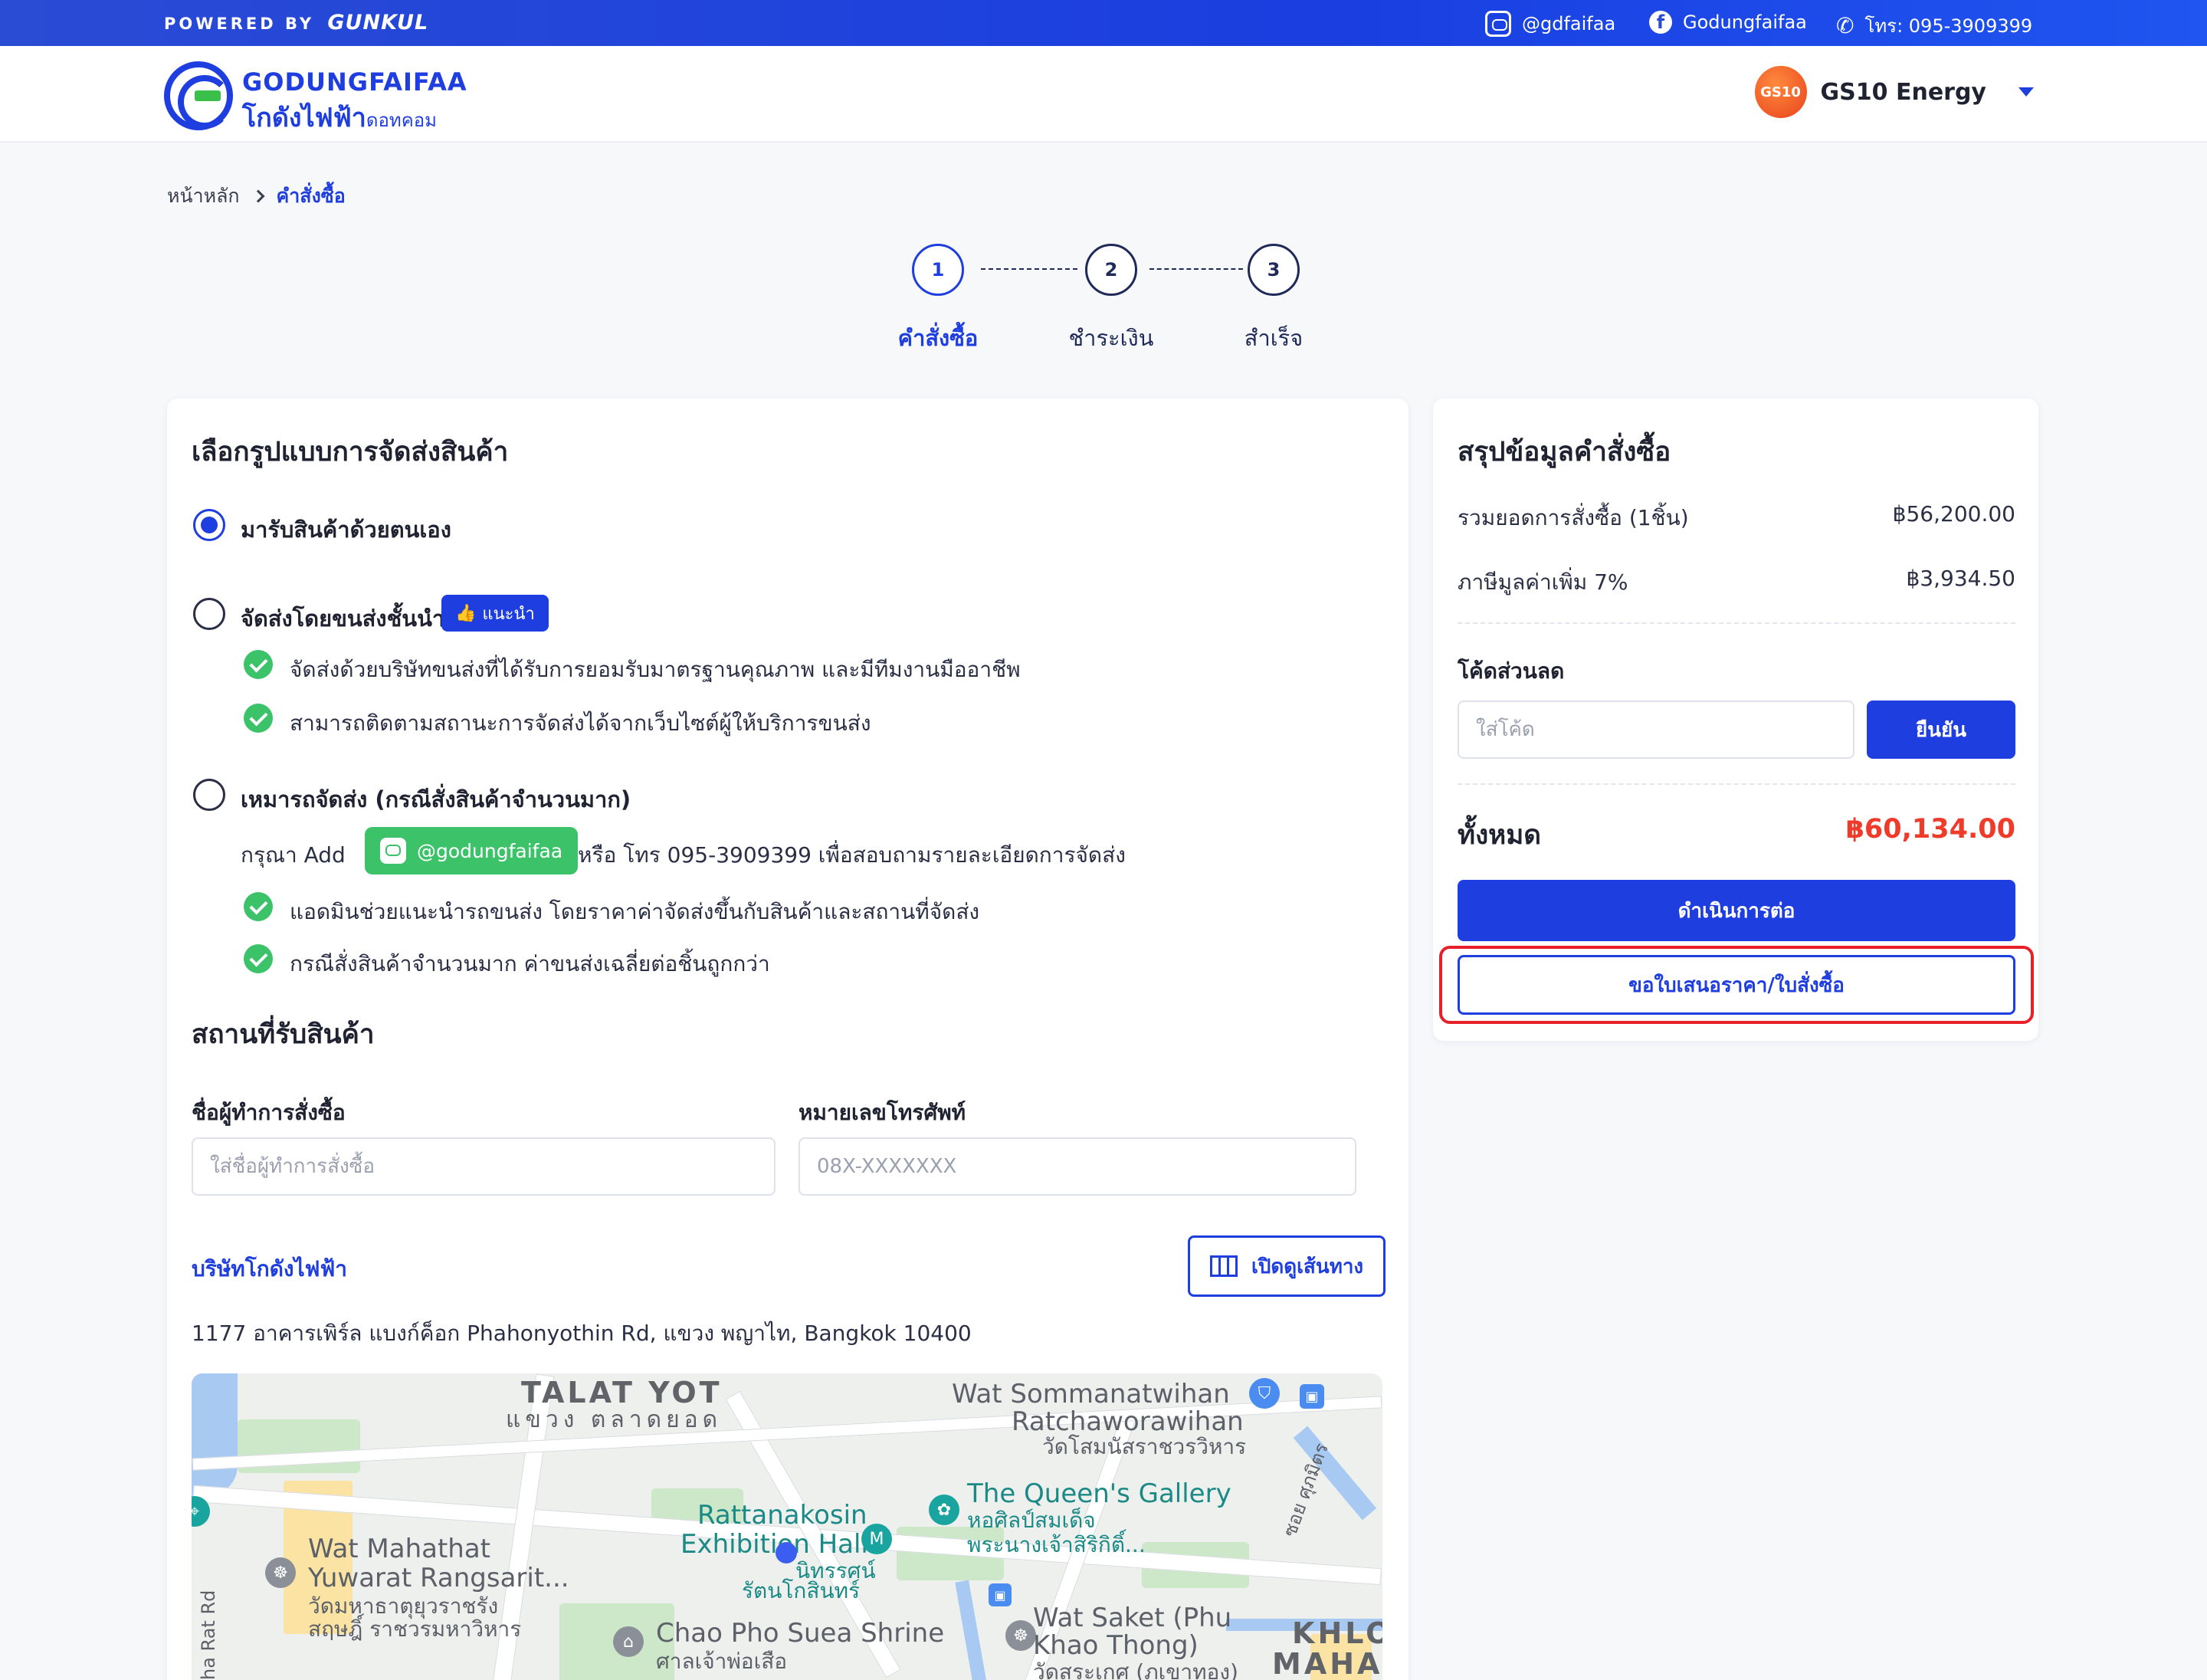 This screenshot has height=1680, width=2207. Describe the element at coordinates (722, 1661) in the screenshot. I see `map-label: ศาลเจ้าพ่อเสือ` at that location.